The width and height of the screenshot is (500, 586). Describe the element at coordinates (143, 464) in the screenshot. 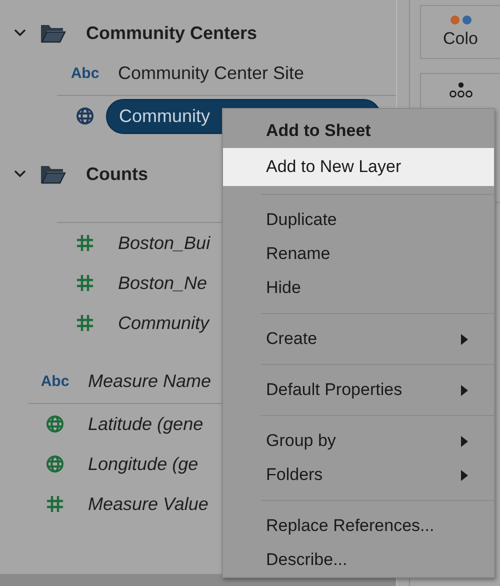

I see `field-name: Longitude (ge` at that location.